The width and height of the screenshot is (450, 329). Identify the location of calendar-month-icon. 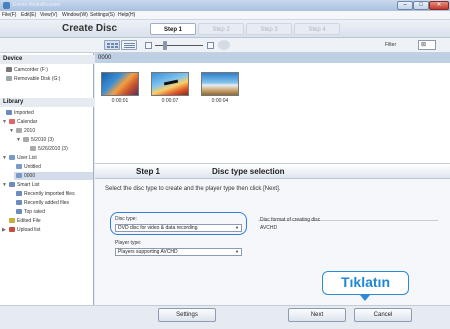
(26, 140).